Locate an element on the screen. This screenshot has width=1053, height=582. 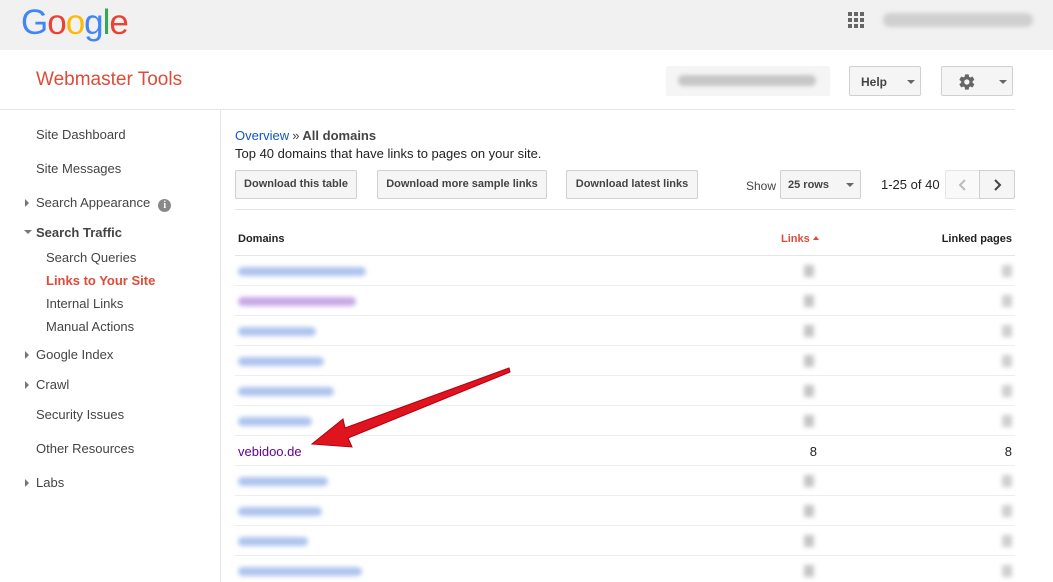
sidebar-item-manual-actions: Manual Actions is located at coordinates (90, 326).